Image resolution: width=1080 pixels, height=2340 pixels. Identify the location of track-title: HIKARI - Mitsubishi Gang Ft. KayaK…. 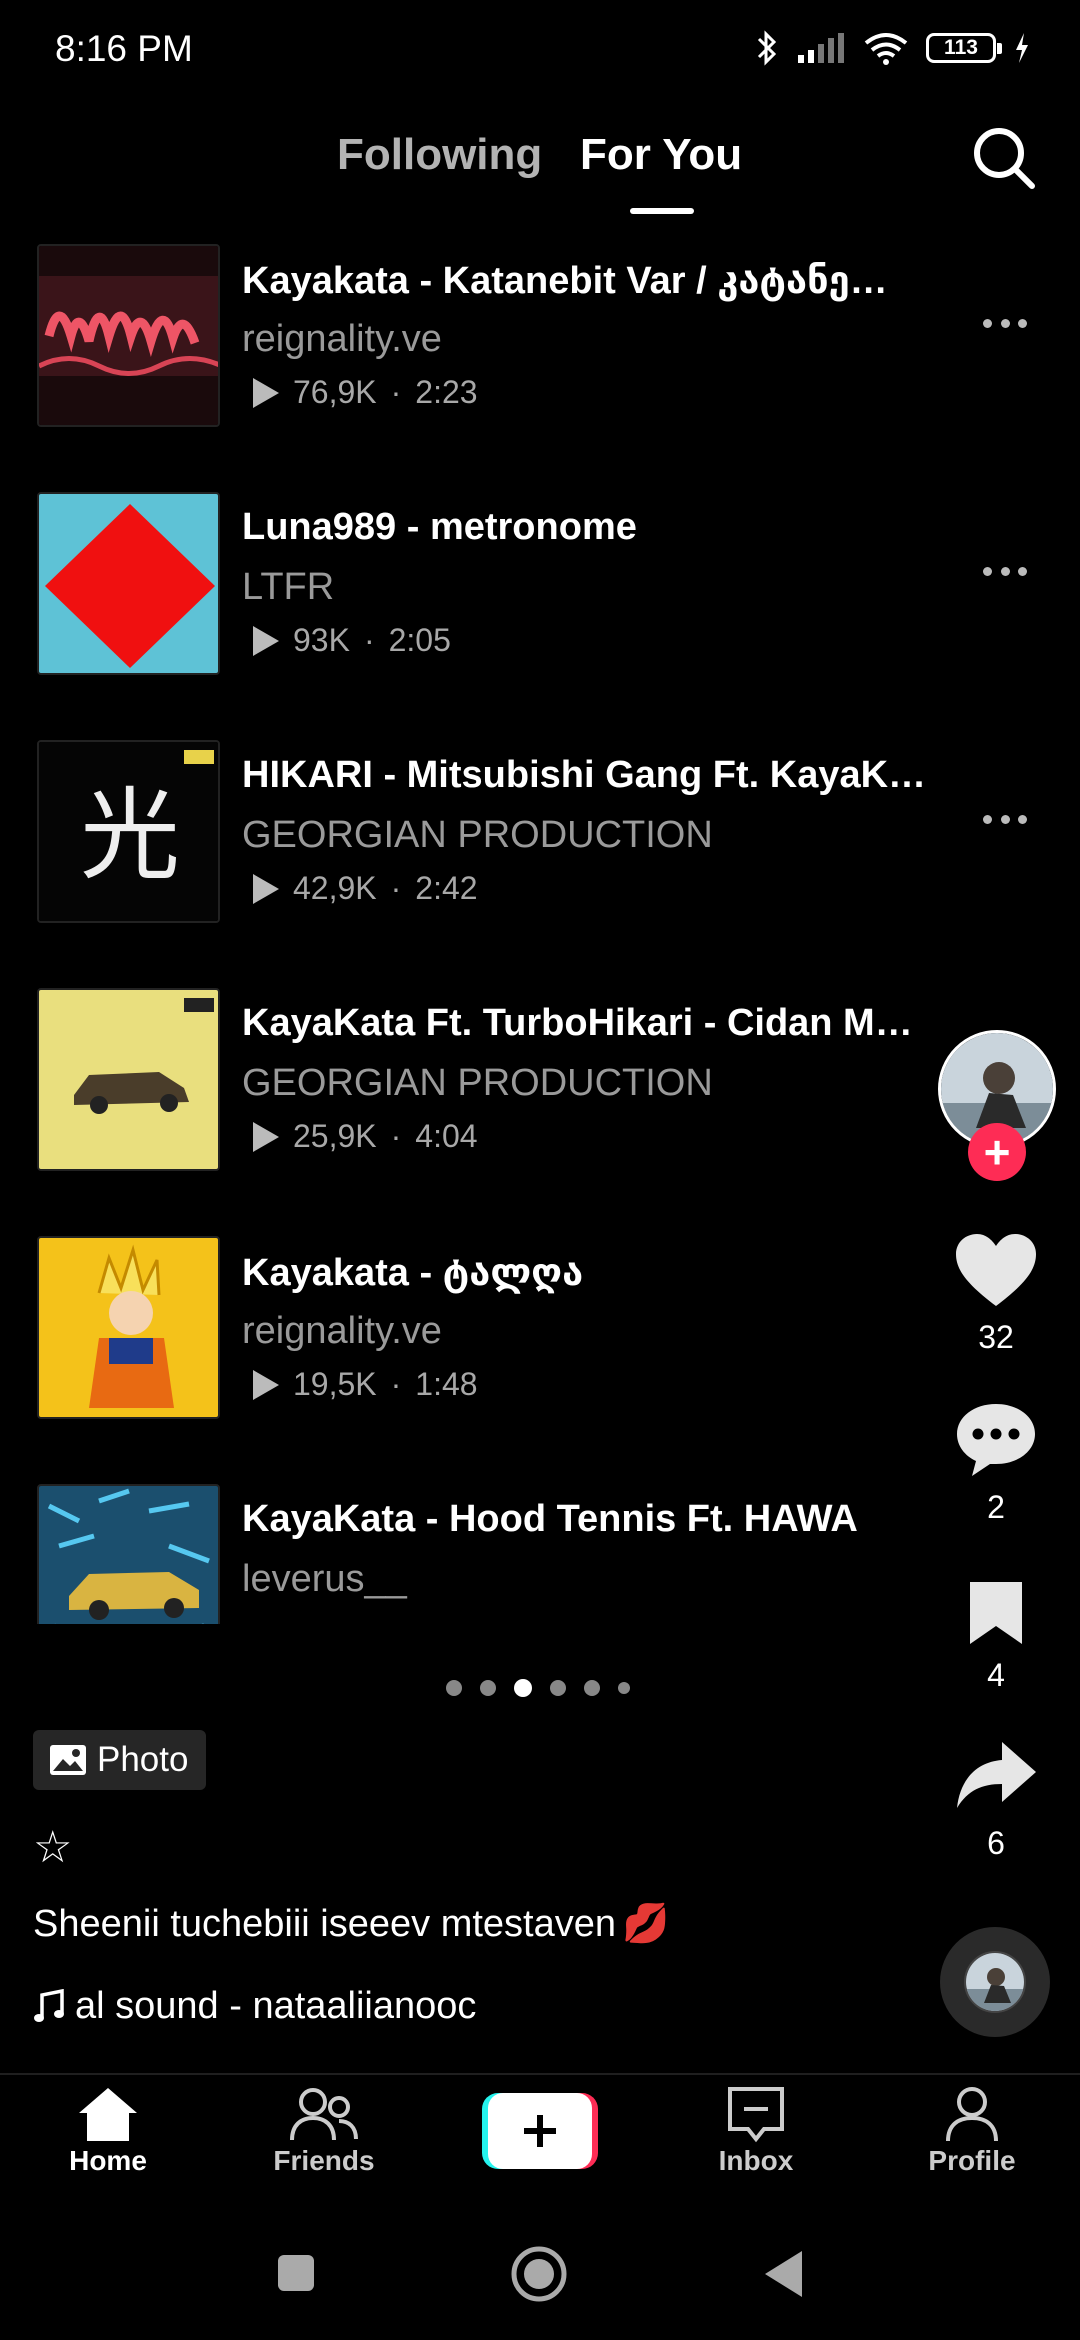
(584, 775).